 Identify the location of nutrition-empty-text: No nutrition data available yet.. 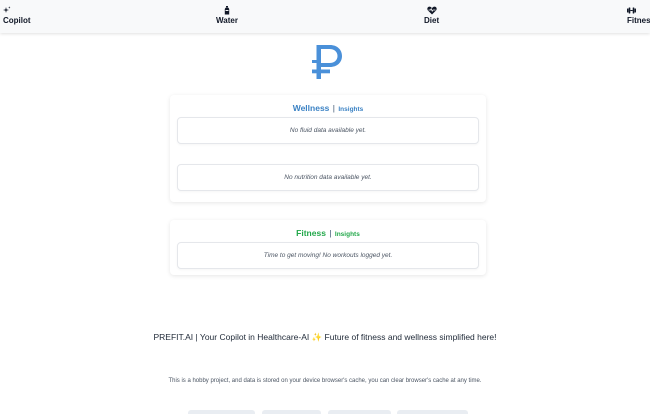
(328, 177).